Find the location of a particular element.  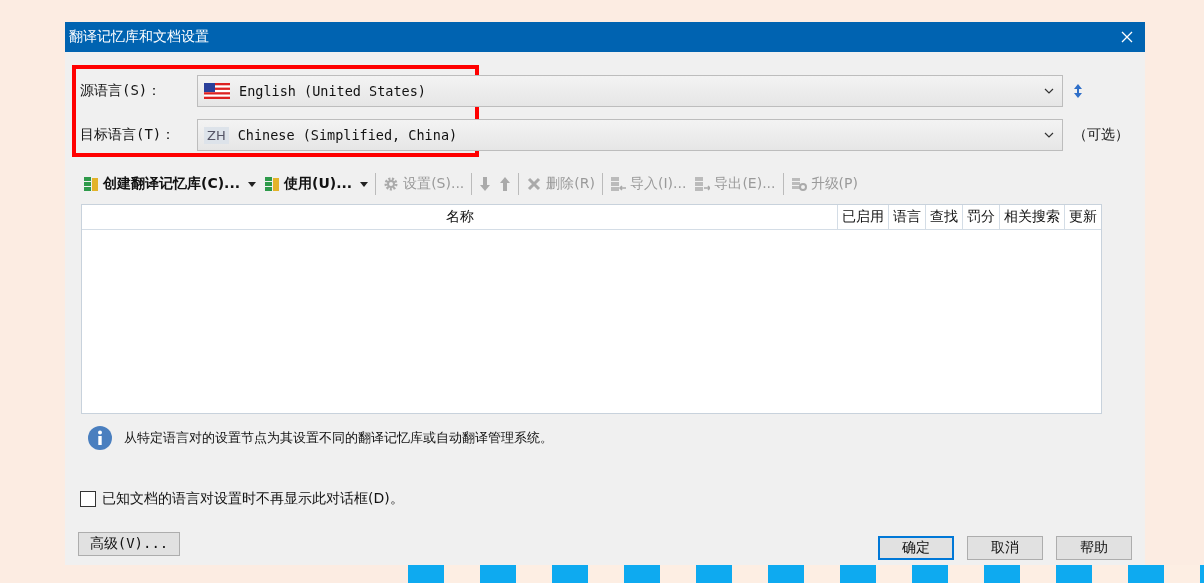

down-arrow-icon is located at coordinates (485, 184).